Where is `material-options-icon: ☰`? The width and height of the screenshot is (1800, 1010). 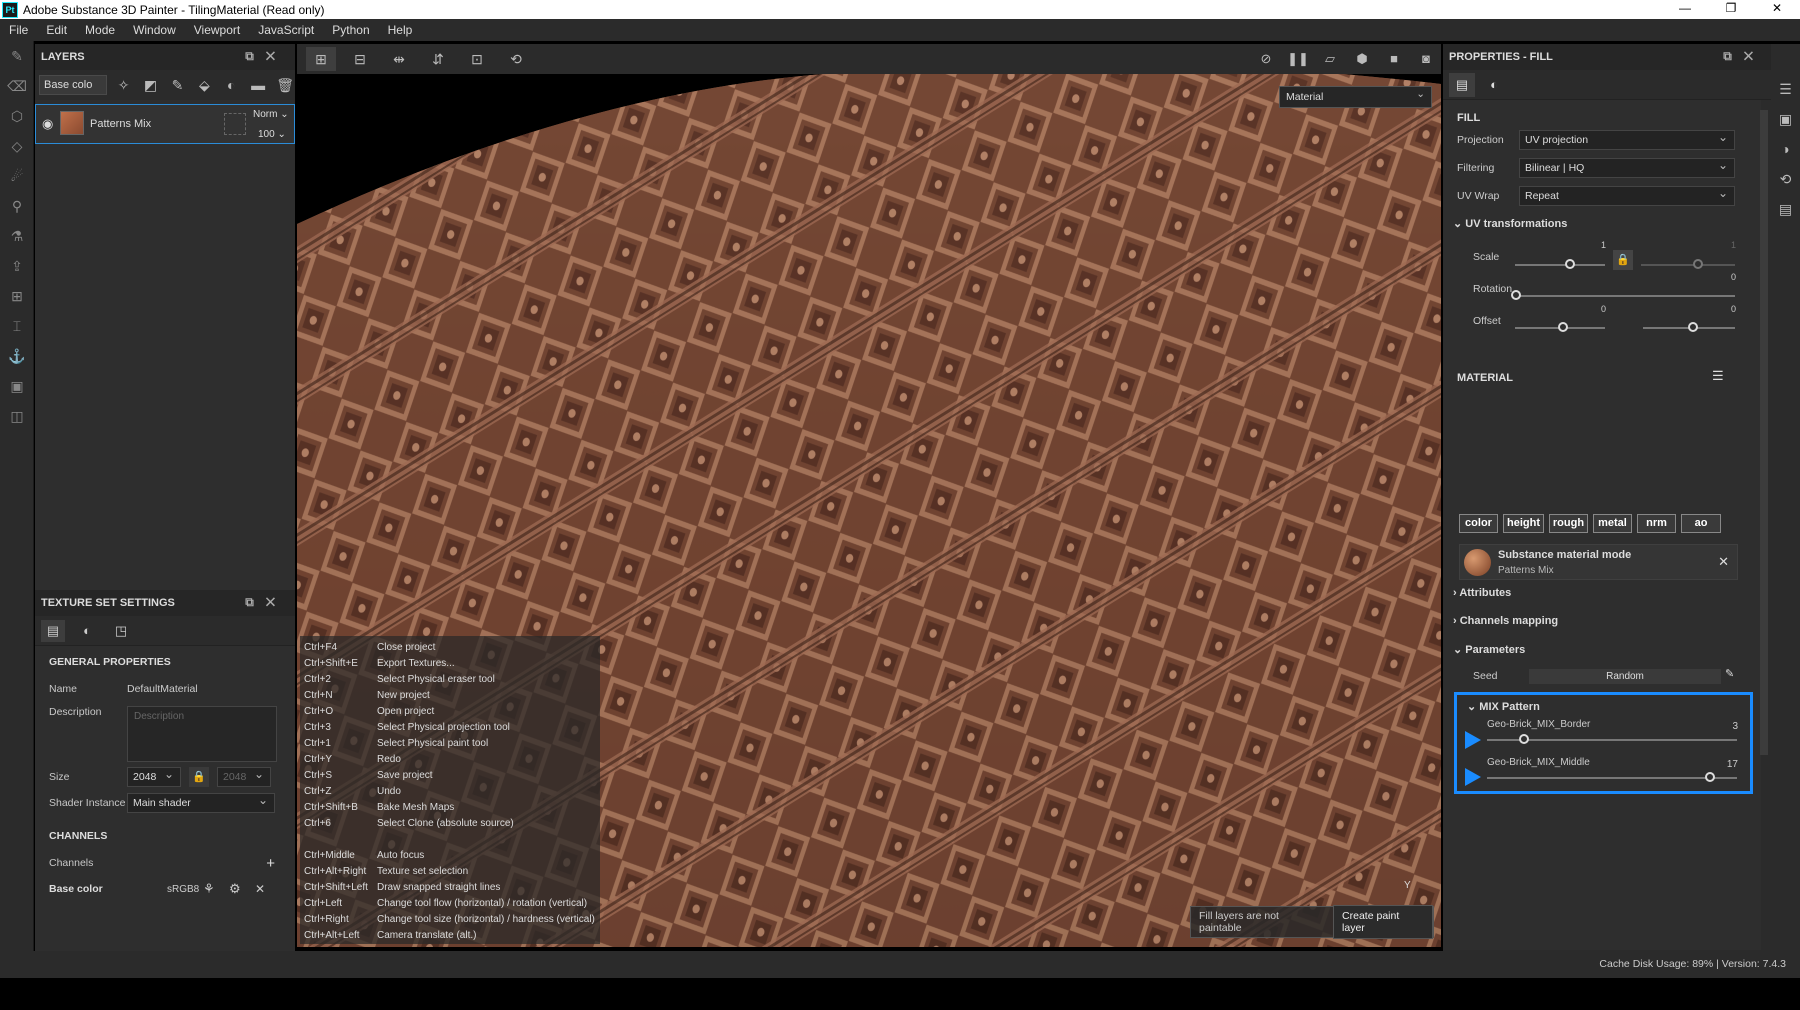 material-options-icon: ☰ is located at coordinates (1718, 376).